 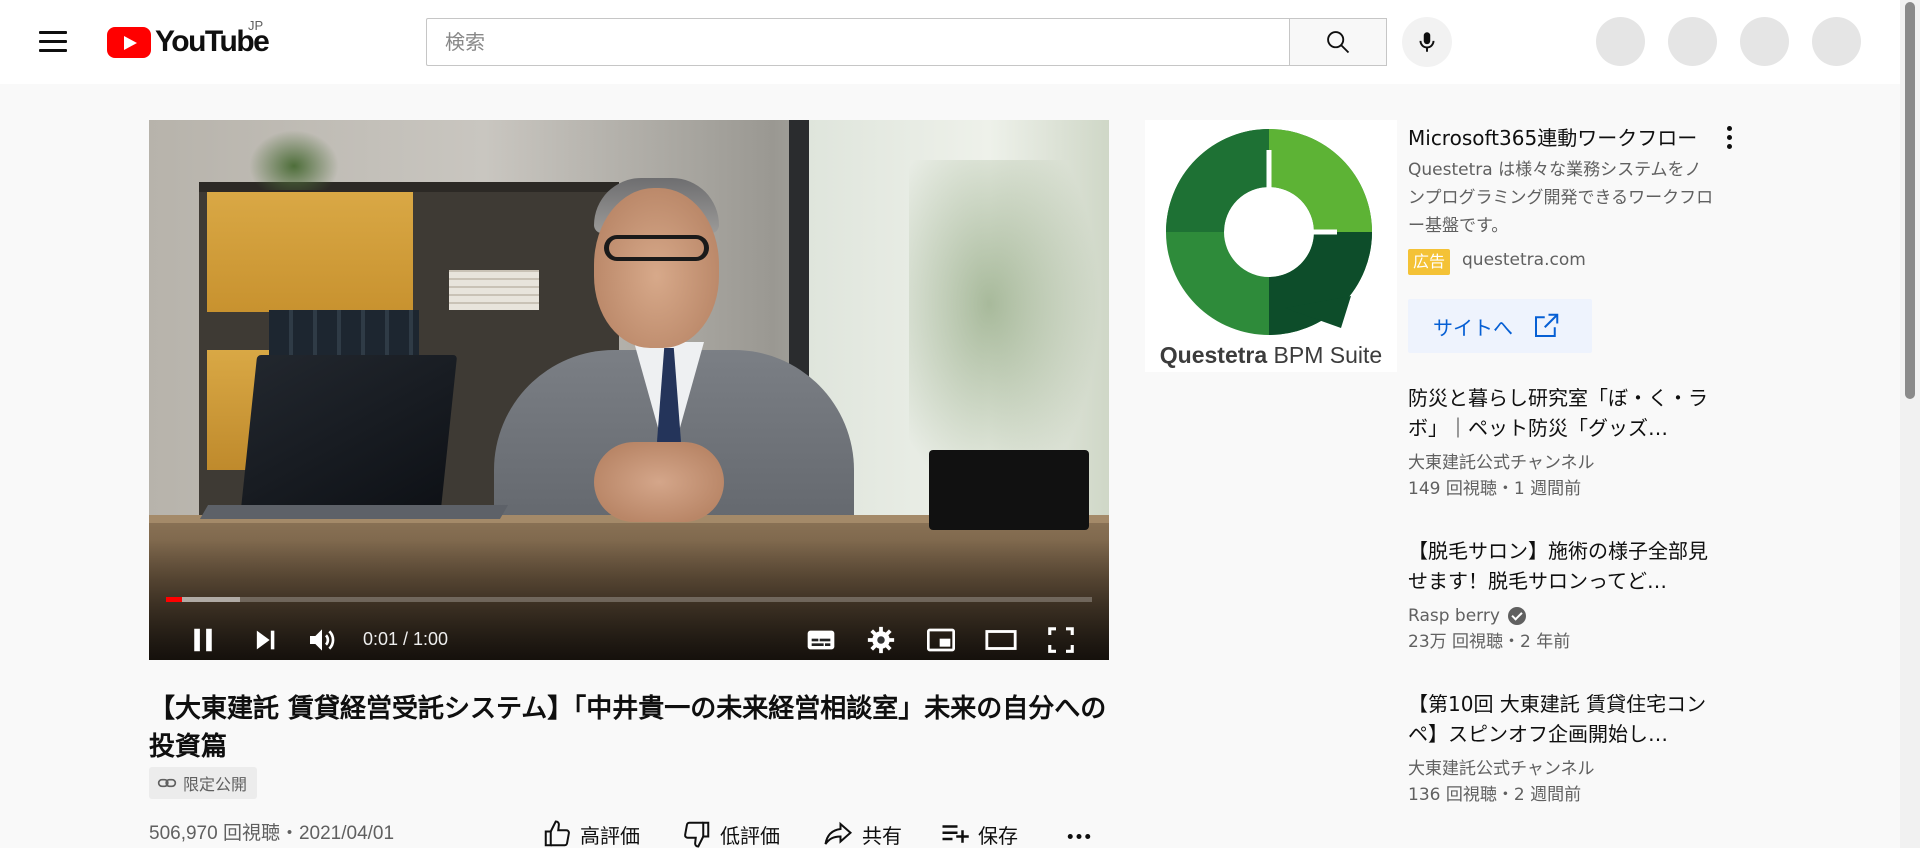 I want to click on masthead: YouTube JP, so click(x=950, y=42).